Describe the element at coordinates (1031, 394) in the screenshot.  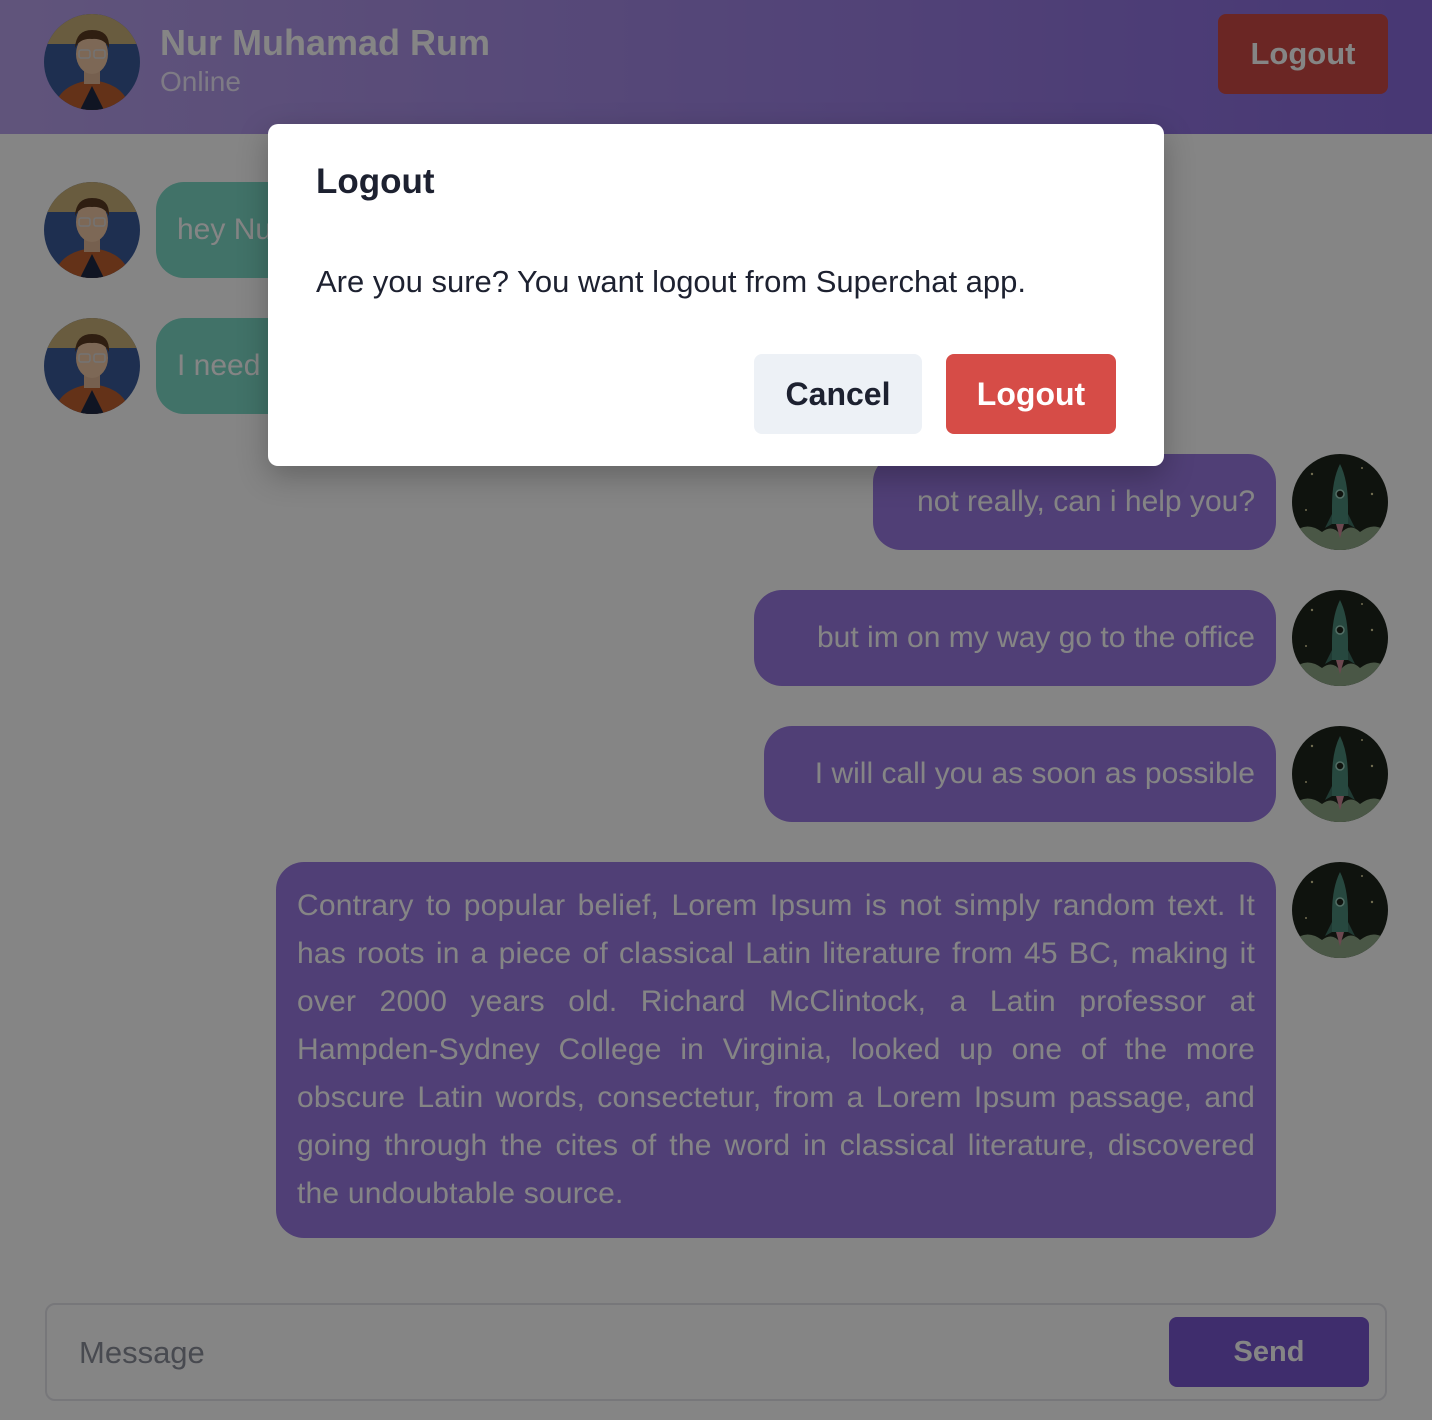
I see `confirm-logout-button: Logout` at that location.